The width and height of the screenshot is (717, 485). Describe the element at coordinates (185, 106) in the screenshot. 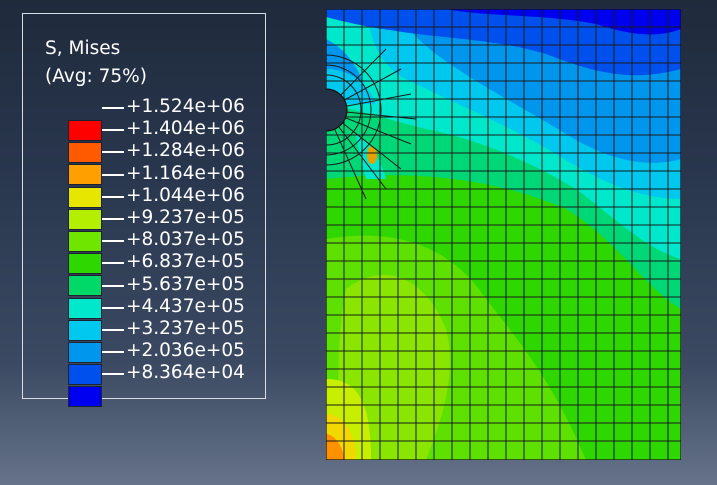

I see `legend-value: +1.524e+06` at that location.